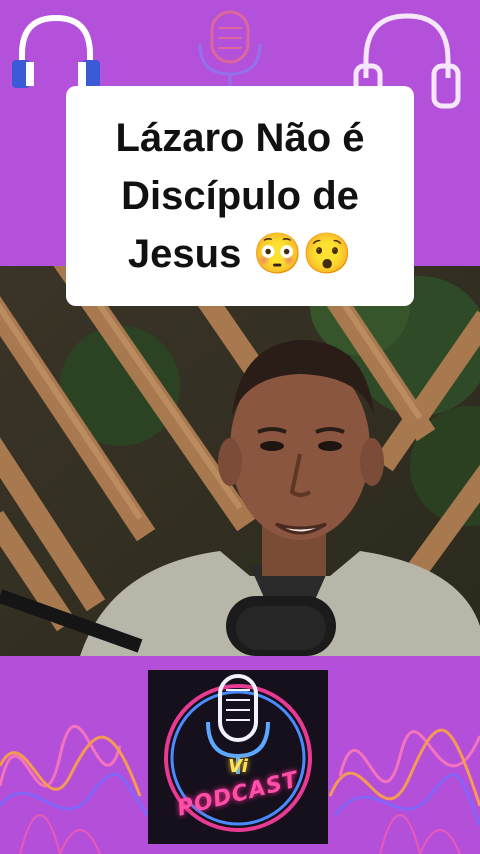 The image size is (480, 854). I want to click on headphones-icon, so click(56, 51).